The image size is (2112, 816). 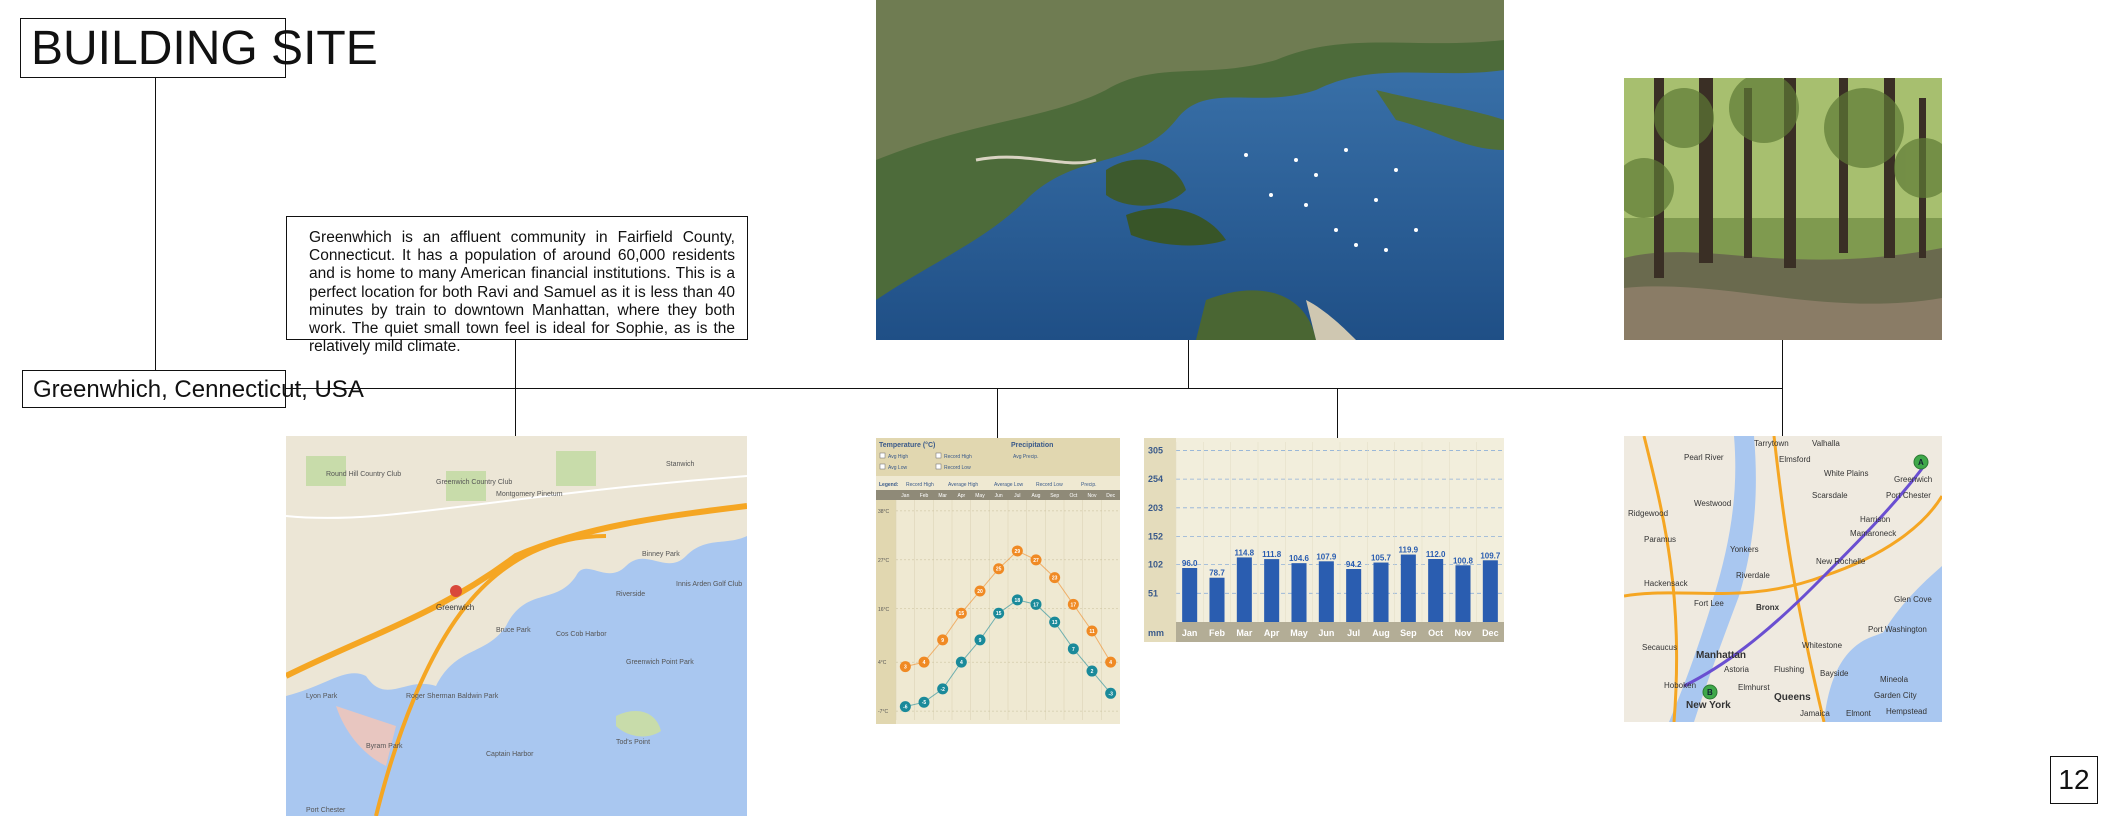 What do you see at coordinates (1463, 560) in the screenshot?
I see `precip-value-label: 100.8` at bounding box center [1463, 560].